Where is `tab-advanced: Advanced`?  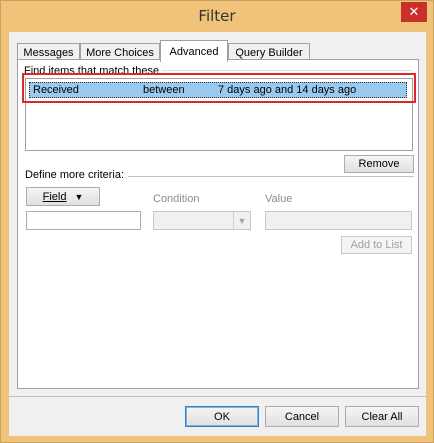
tab-advanced: Advanced is located at coordinates (194, 51).